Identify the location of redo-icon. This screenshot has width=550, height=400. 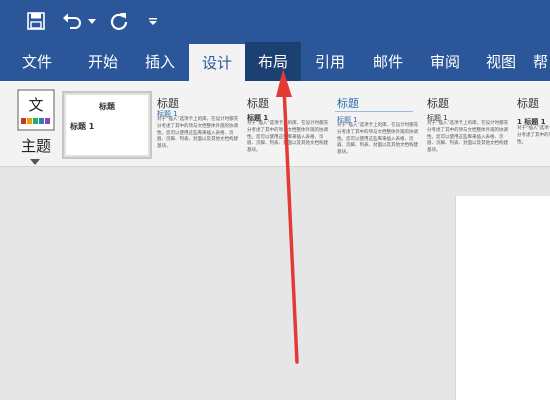
(119, 21).